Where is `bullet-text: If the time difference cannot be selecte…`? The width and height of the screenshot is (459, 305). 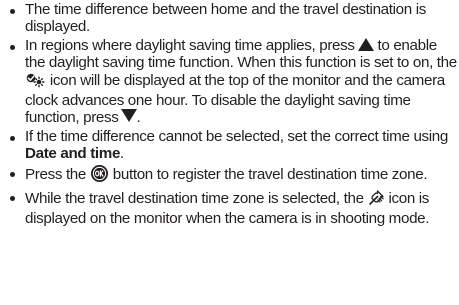 bullet-text: If the time difference cannot be selecte… is located at coordinates (236, 137).